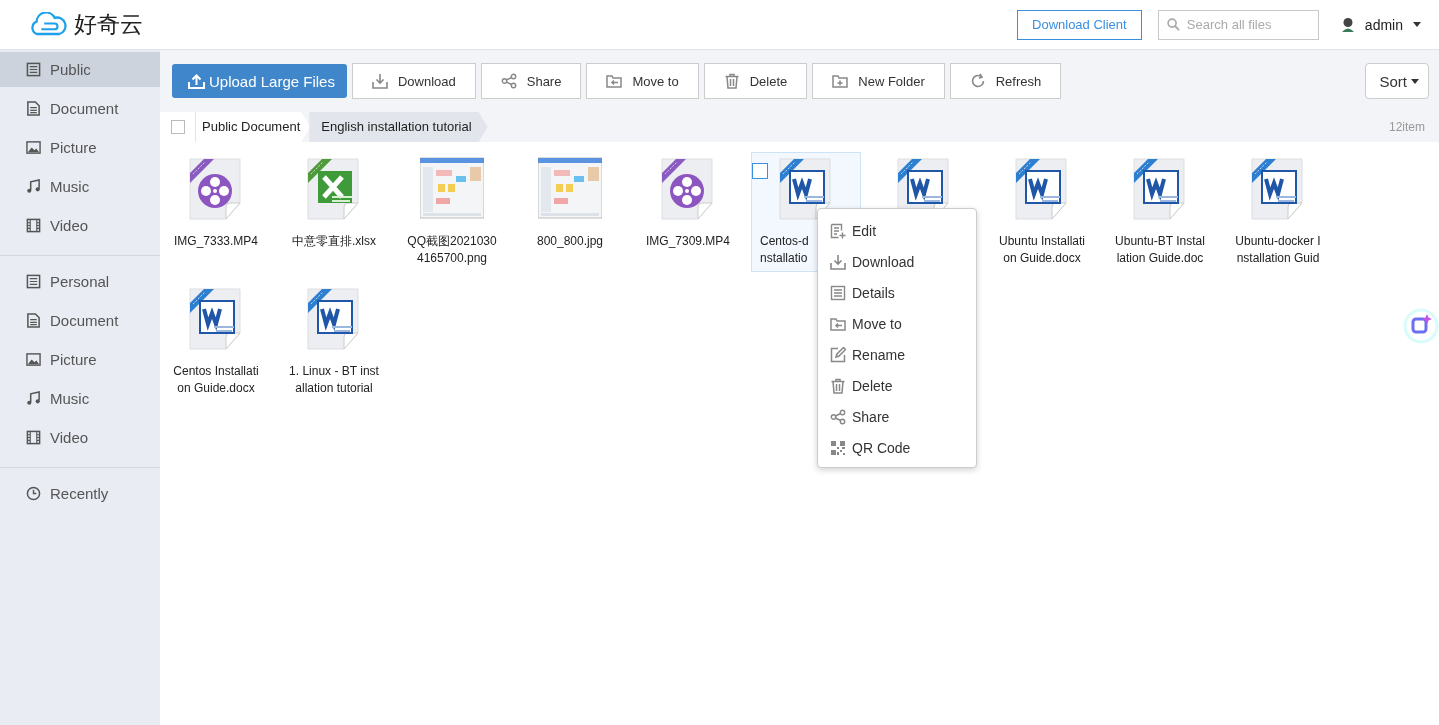  What do you see at coordinates (1397, 81) in the screenshot?
I see `sort-button: Sort` at bounding box center [1397, 81].